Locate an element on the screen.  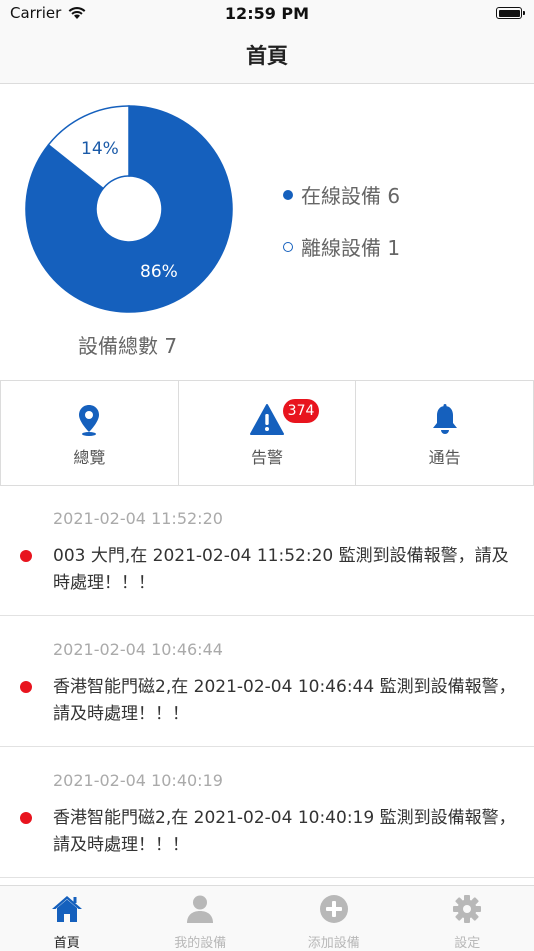
tab-add-device: 添加設備 is located at coordinates (334, 918).